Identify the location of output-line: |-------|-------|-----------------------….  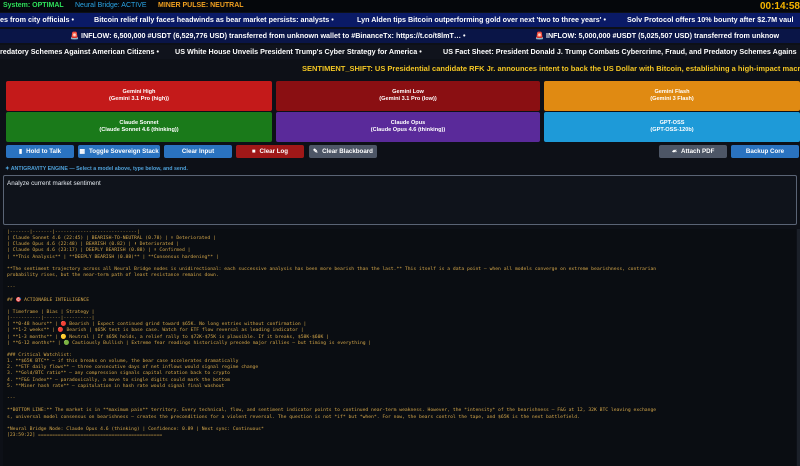
(73, 232).